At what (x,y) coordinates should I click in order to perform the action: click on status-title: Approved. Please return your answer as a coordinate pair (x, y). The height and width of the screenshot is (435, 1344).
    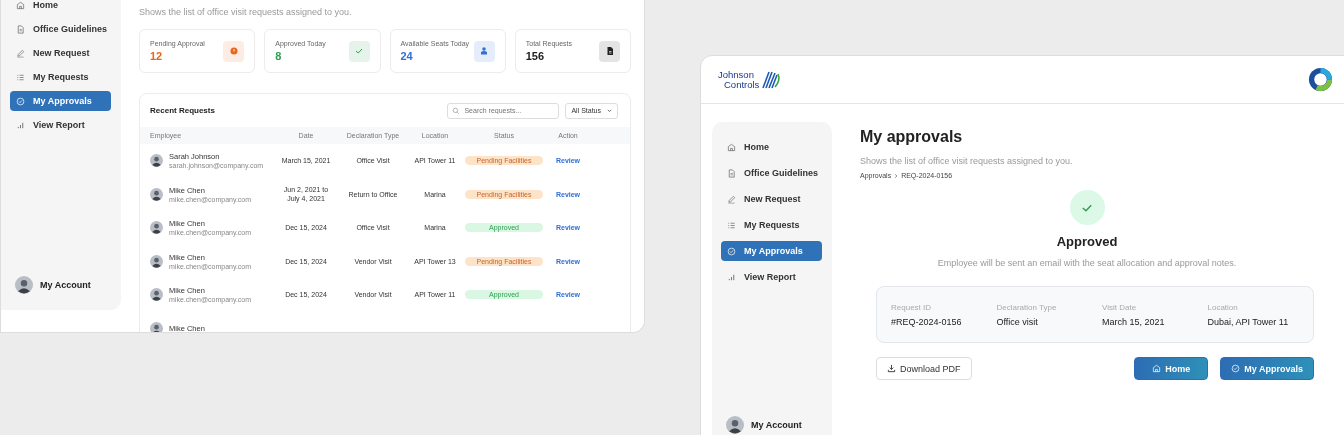
    Looking at the image, I should click on (1087, 241).